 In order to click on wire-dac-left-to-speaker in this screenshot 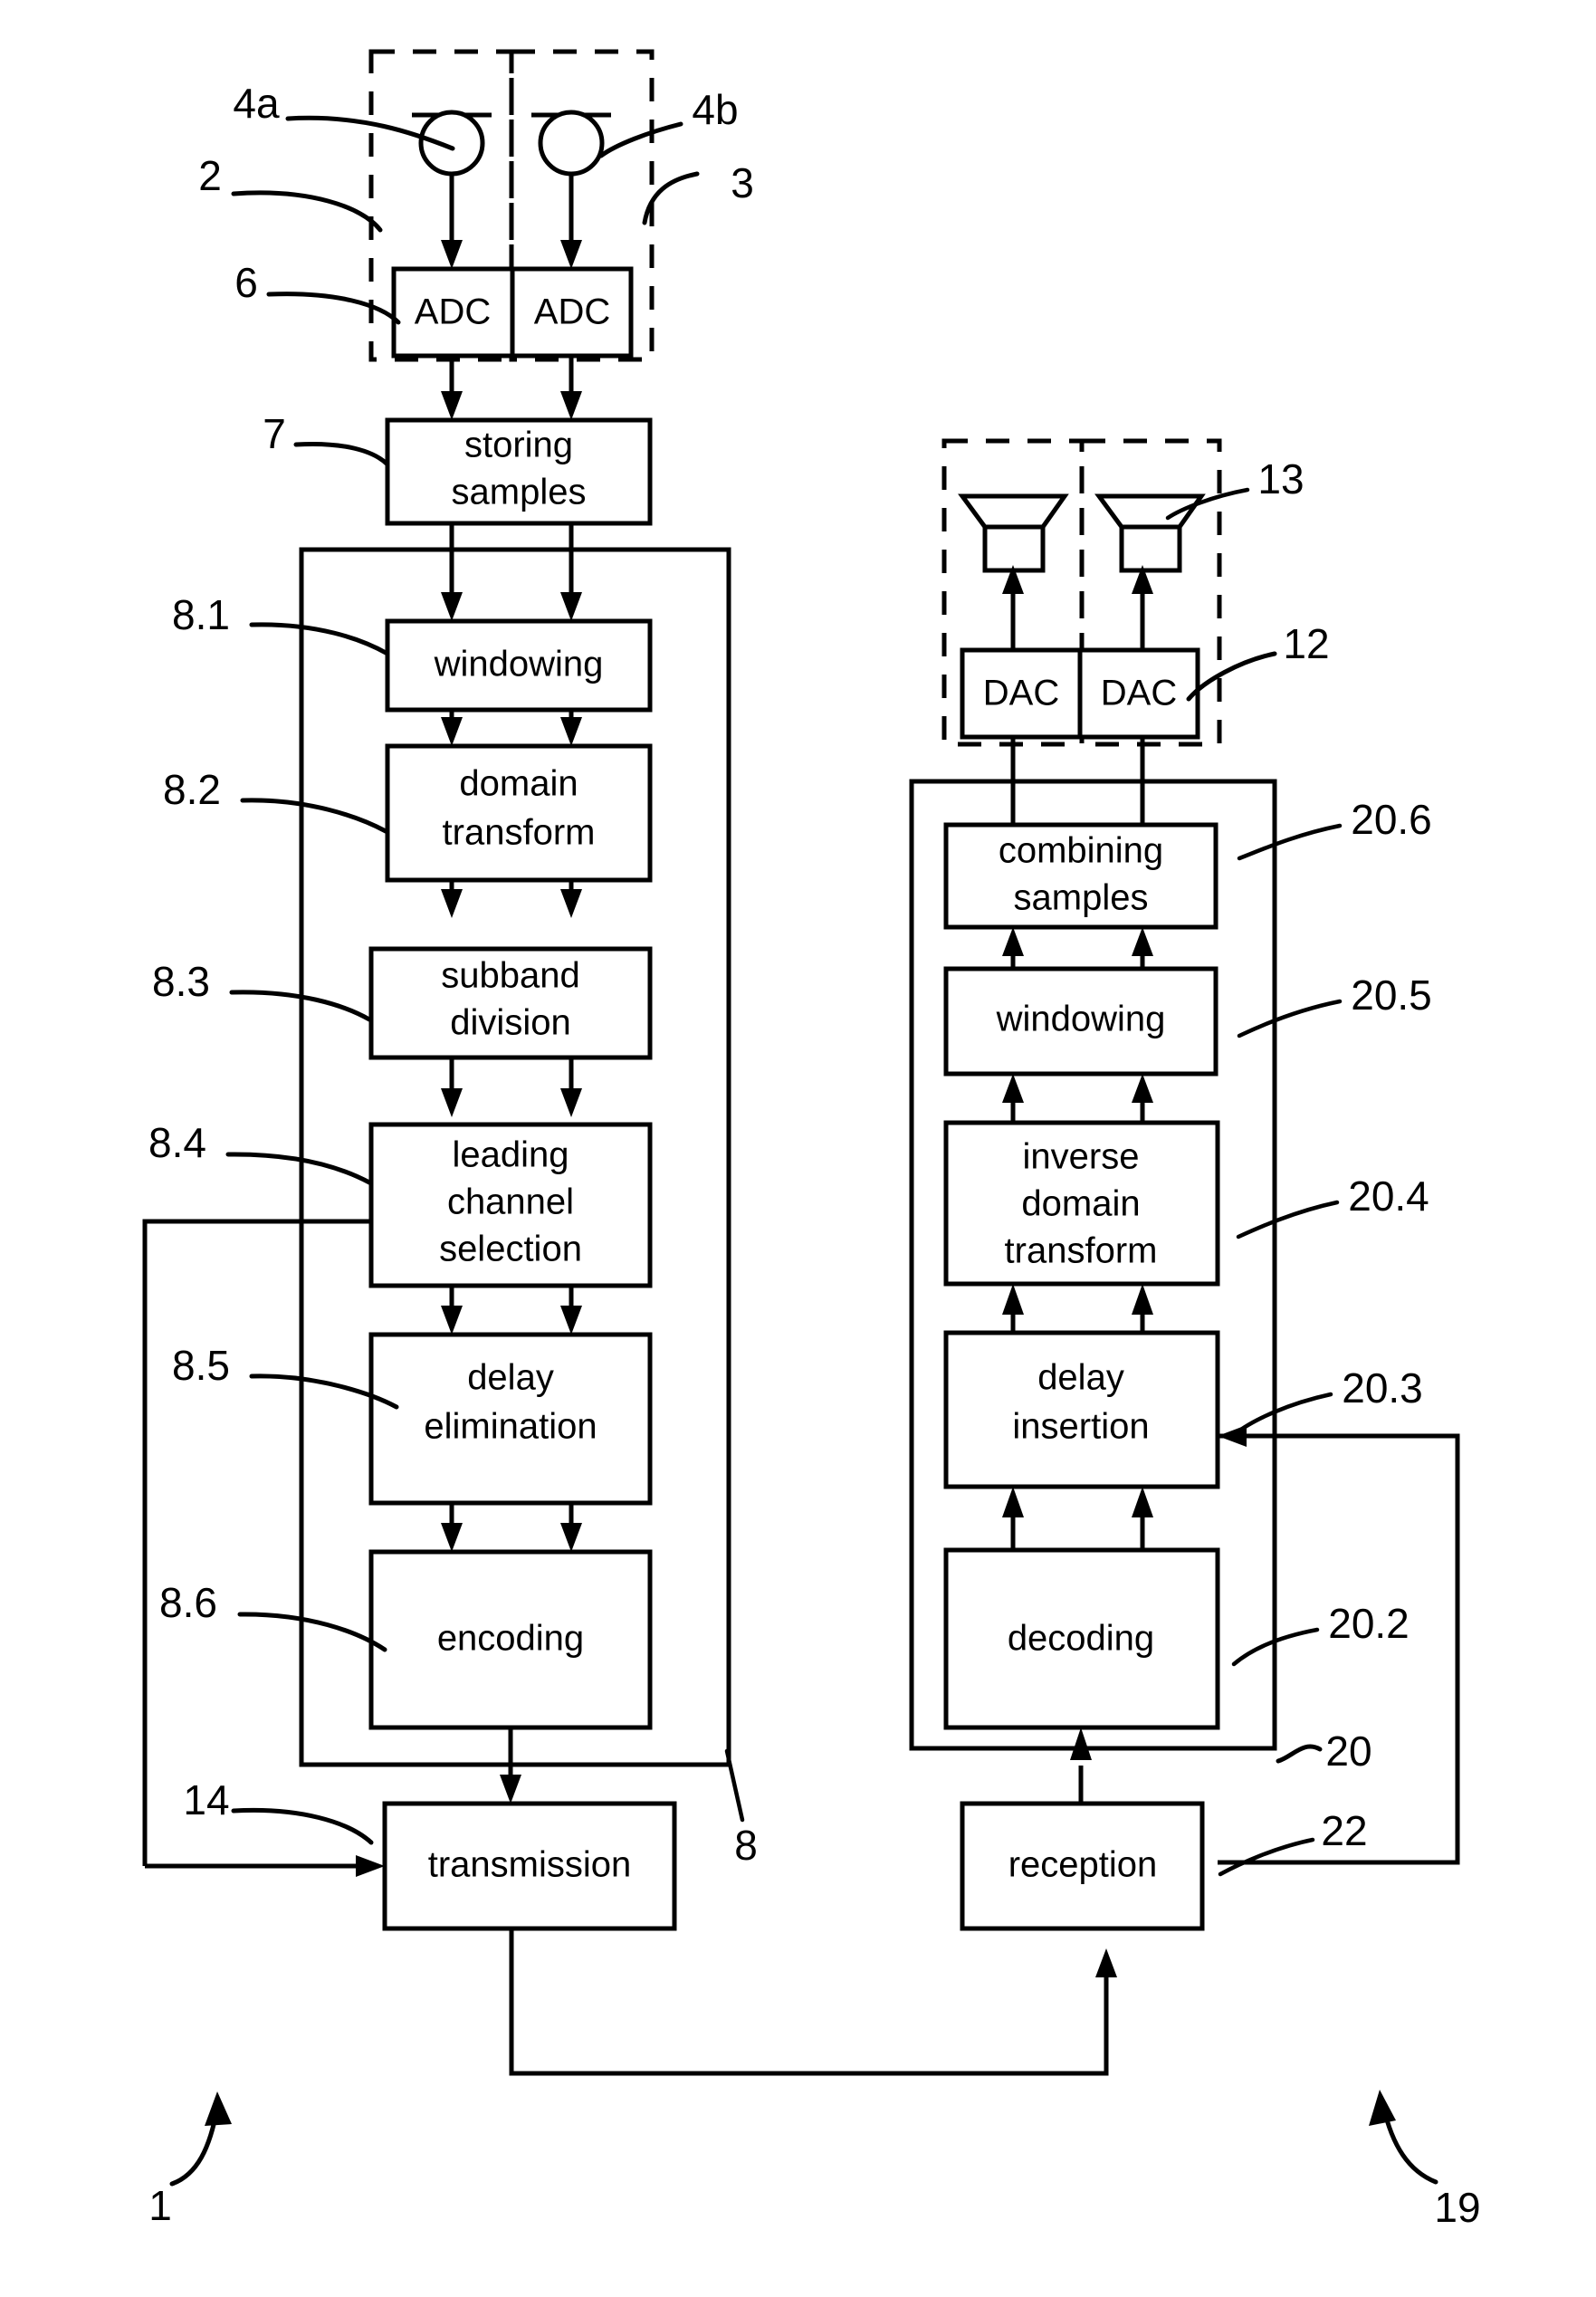, I will do `click(1013, 607)`.